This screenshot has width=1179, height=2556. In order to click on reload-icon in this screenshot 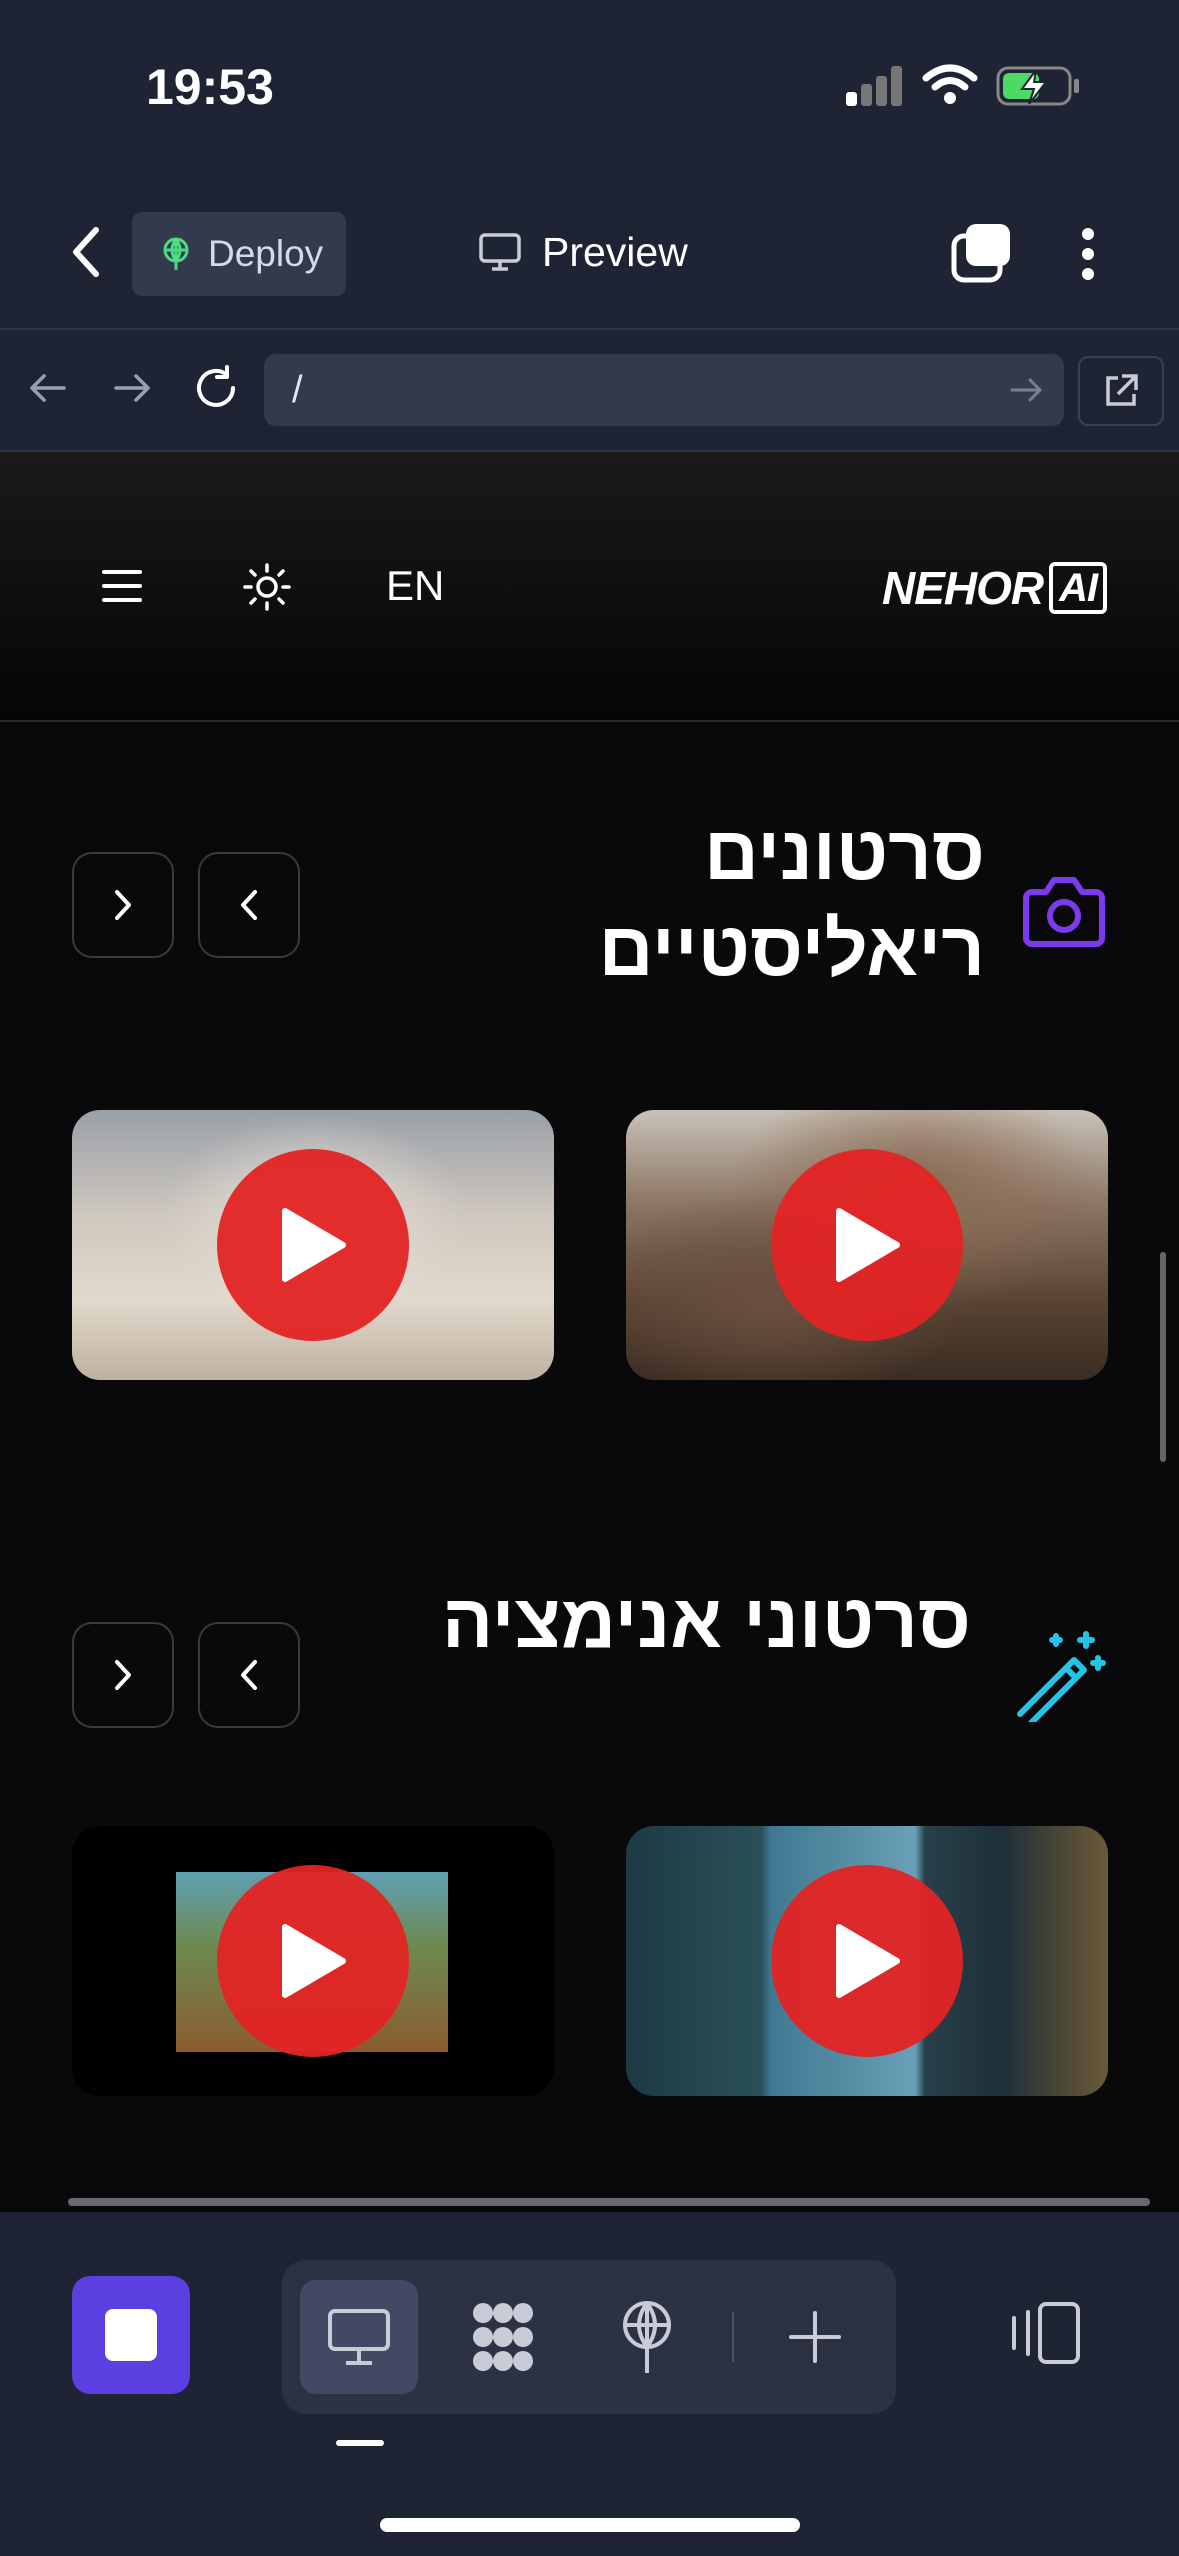, I will do `click(216, 388)`.